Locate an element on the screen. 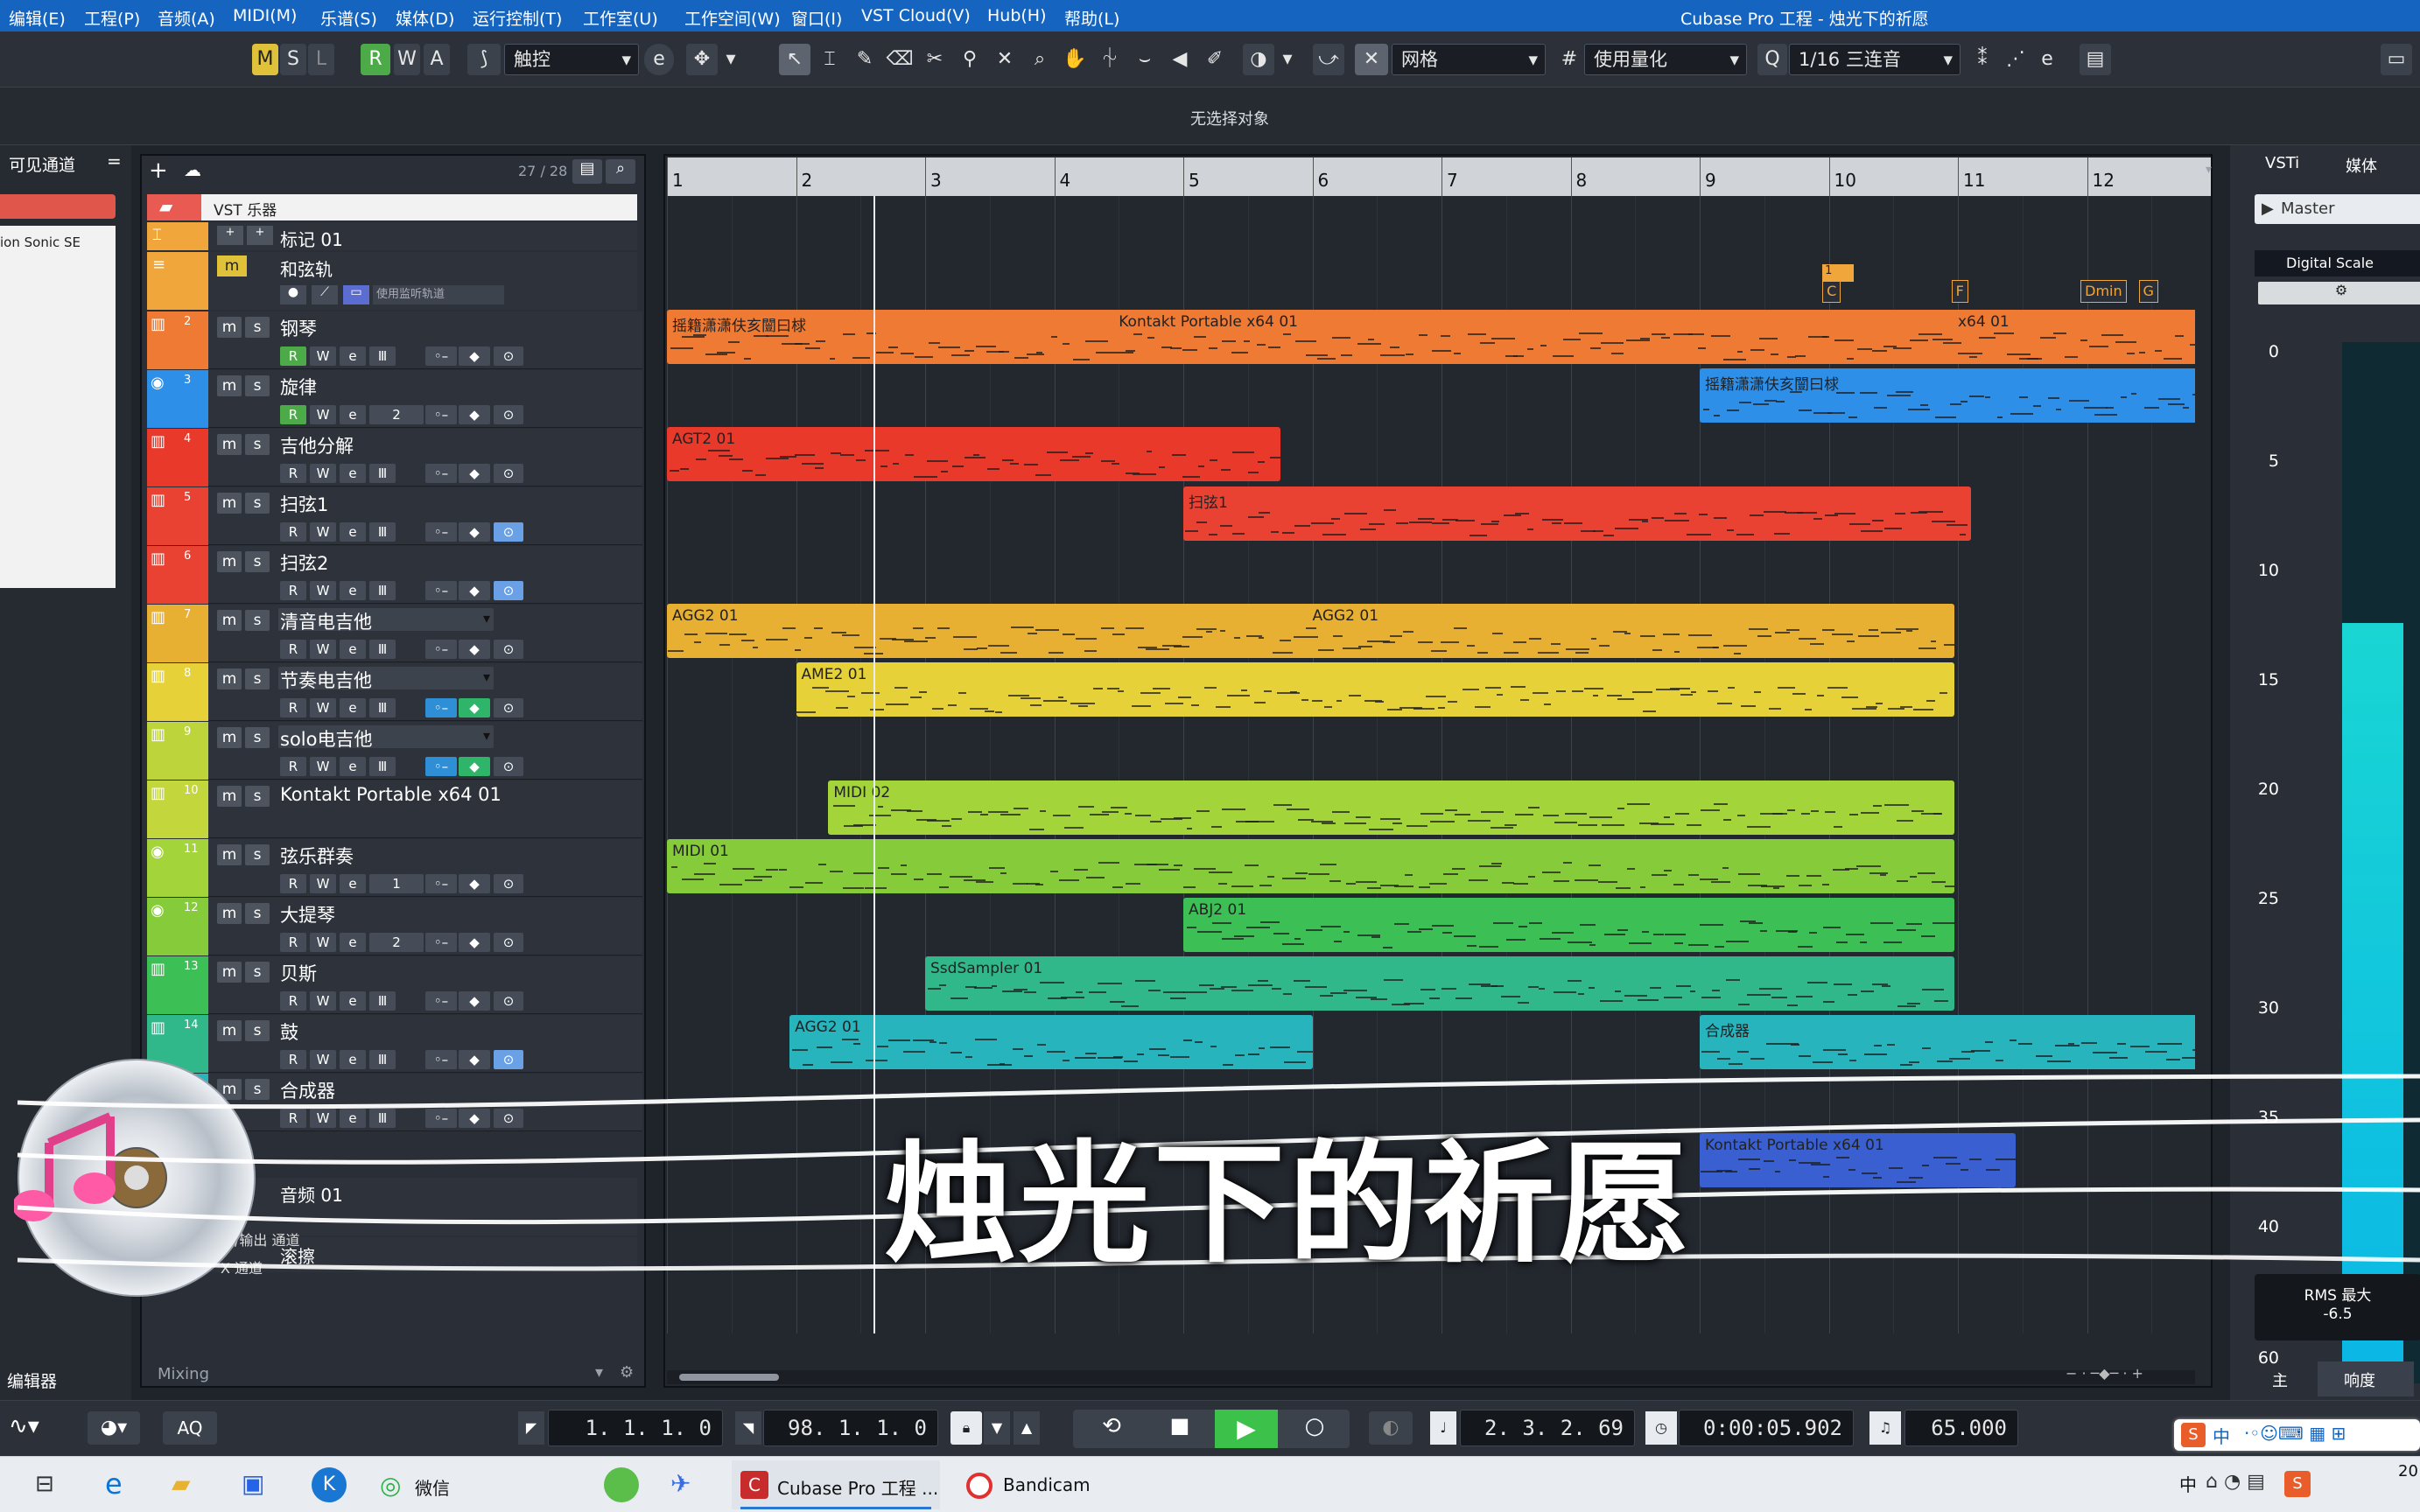 The height and width of the screenshot is (1512, 2420). folder-track: ▰ VST 乐器 is located at coordinates (392, 207).